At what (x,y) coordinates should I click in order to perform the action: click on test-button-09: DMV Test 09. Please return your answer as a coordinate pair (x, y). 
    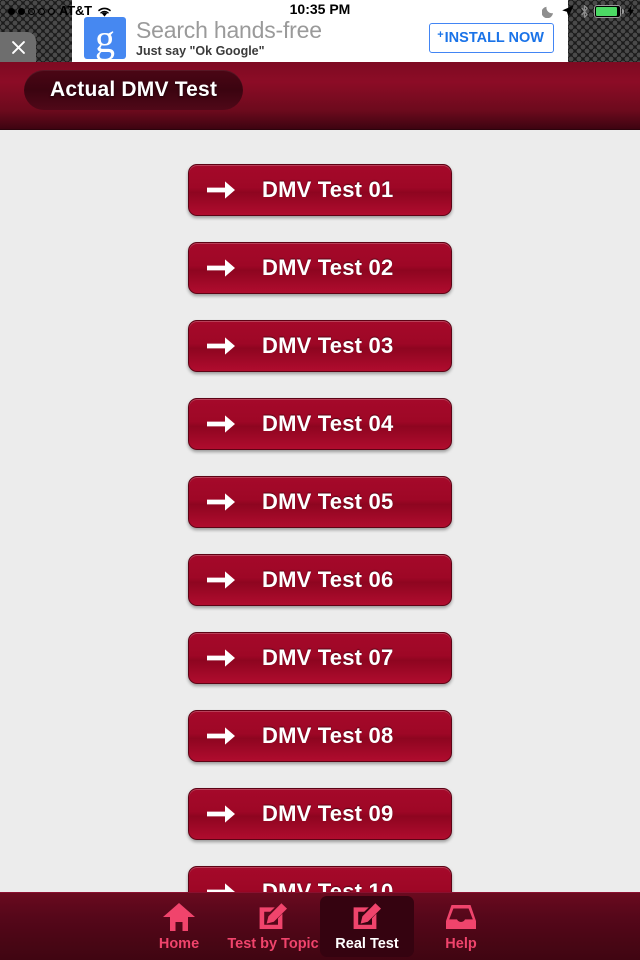
    Looking at the image, I should click on (320, 814).